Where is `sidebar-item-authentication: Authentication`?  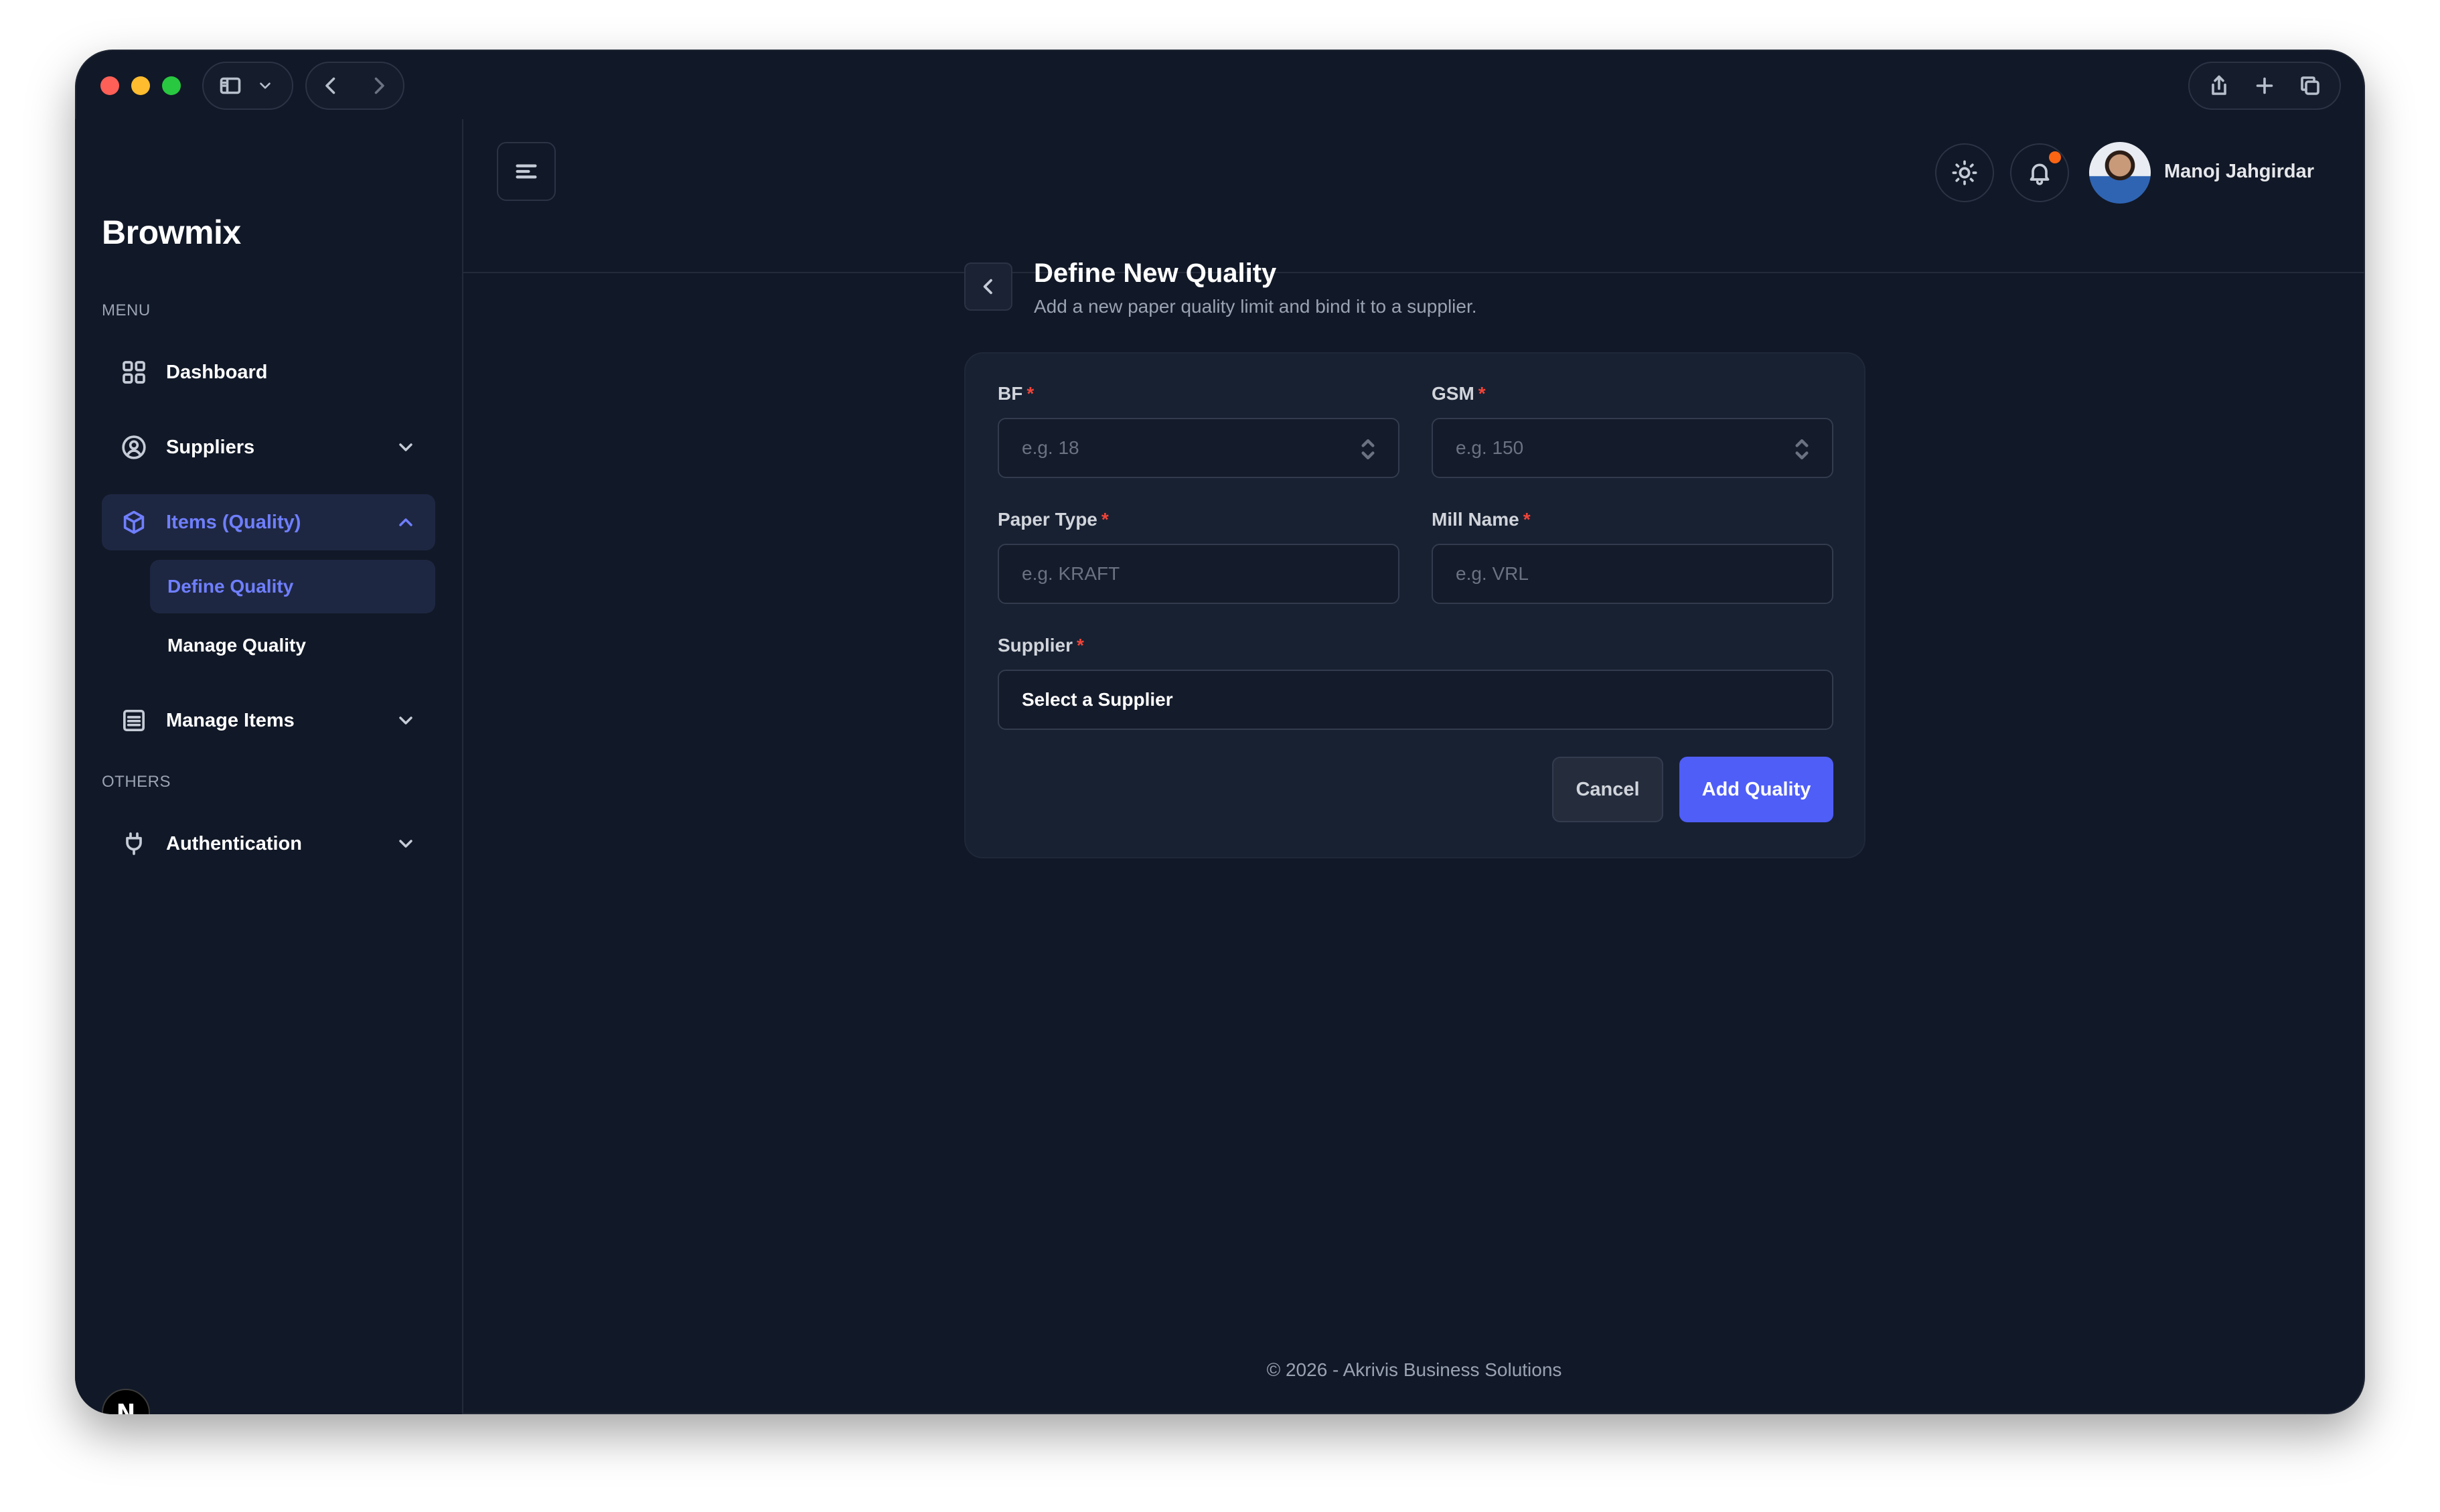 sidebar-item-authentication: Authentication is located at coordinates (268, 844).